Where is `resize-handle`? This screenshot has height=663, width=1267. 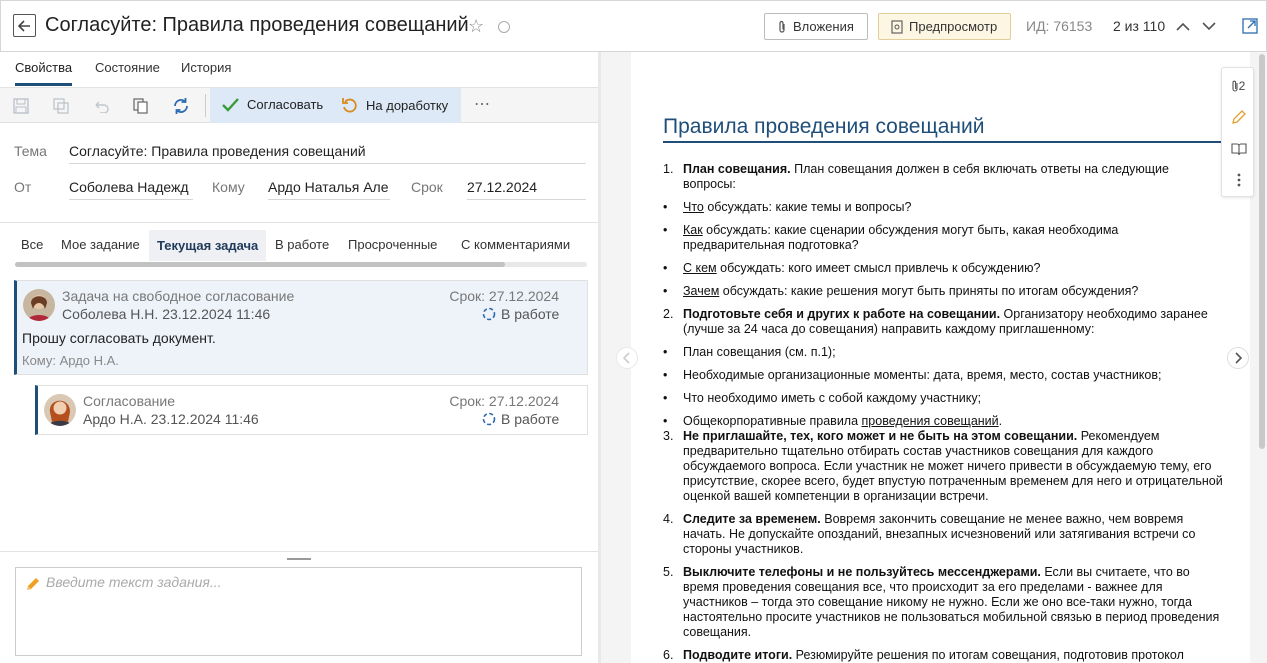
resize-handle is located at coordinates (299, 559).